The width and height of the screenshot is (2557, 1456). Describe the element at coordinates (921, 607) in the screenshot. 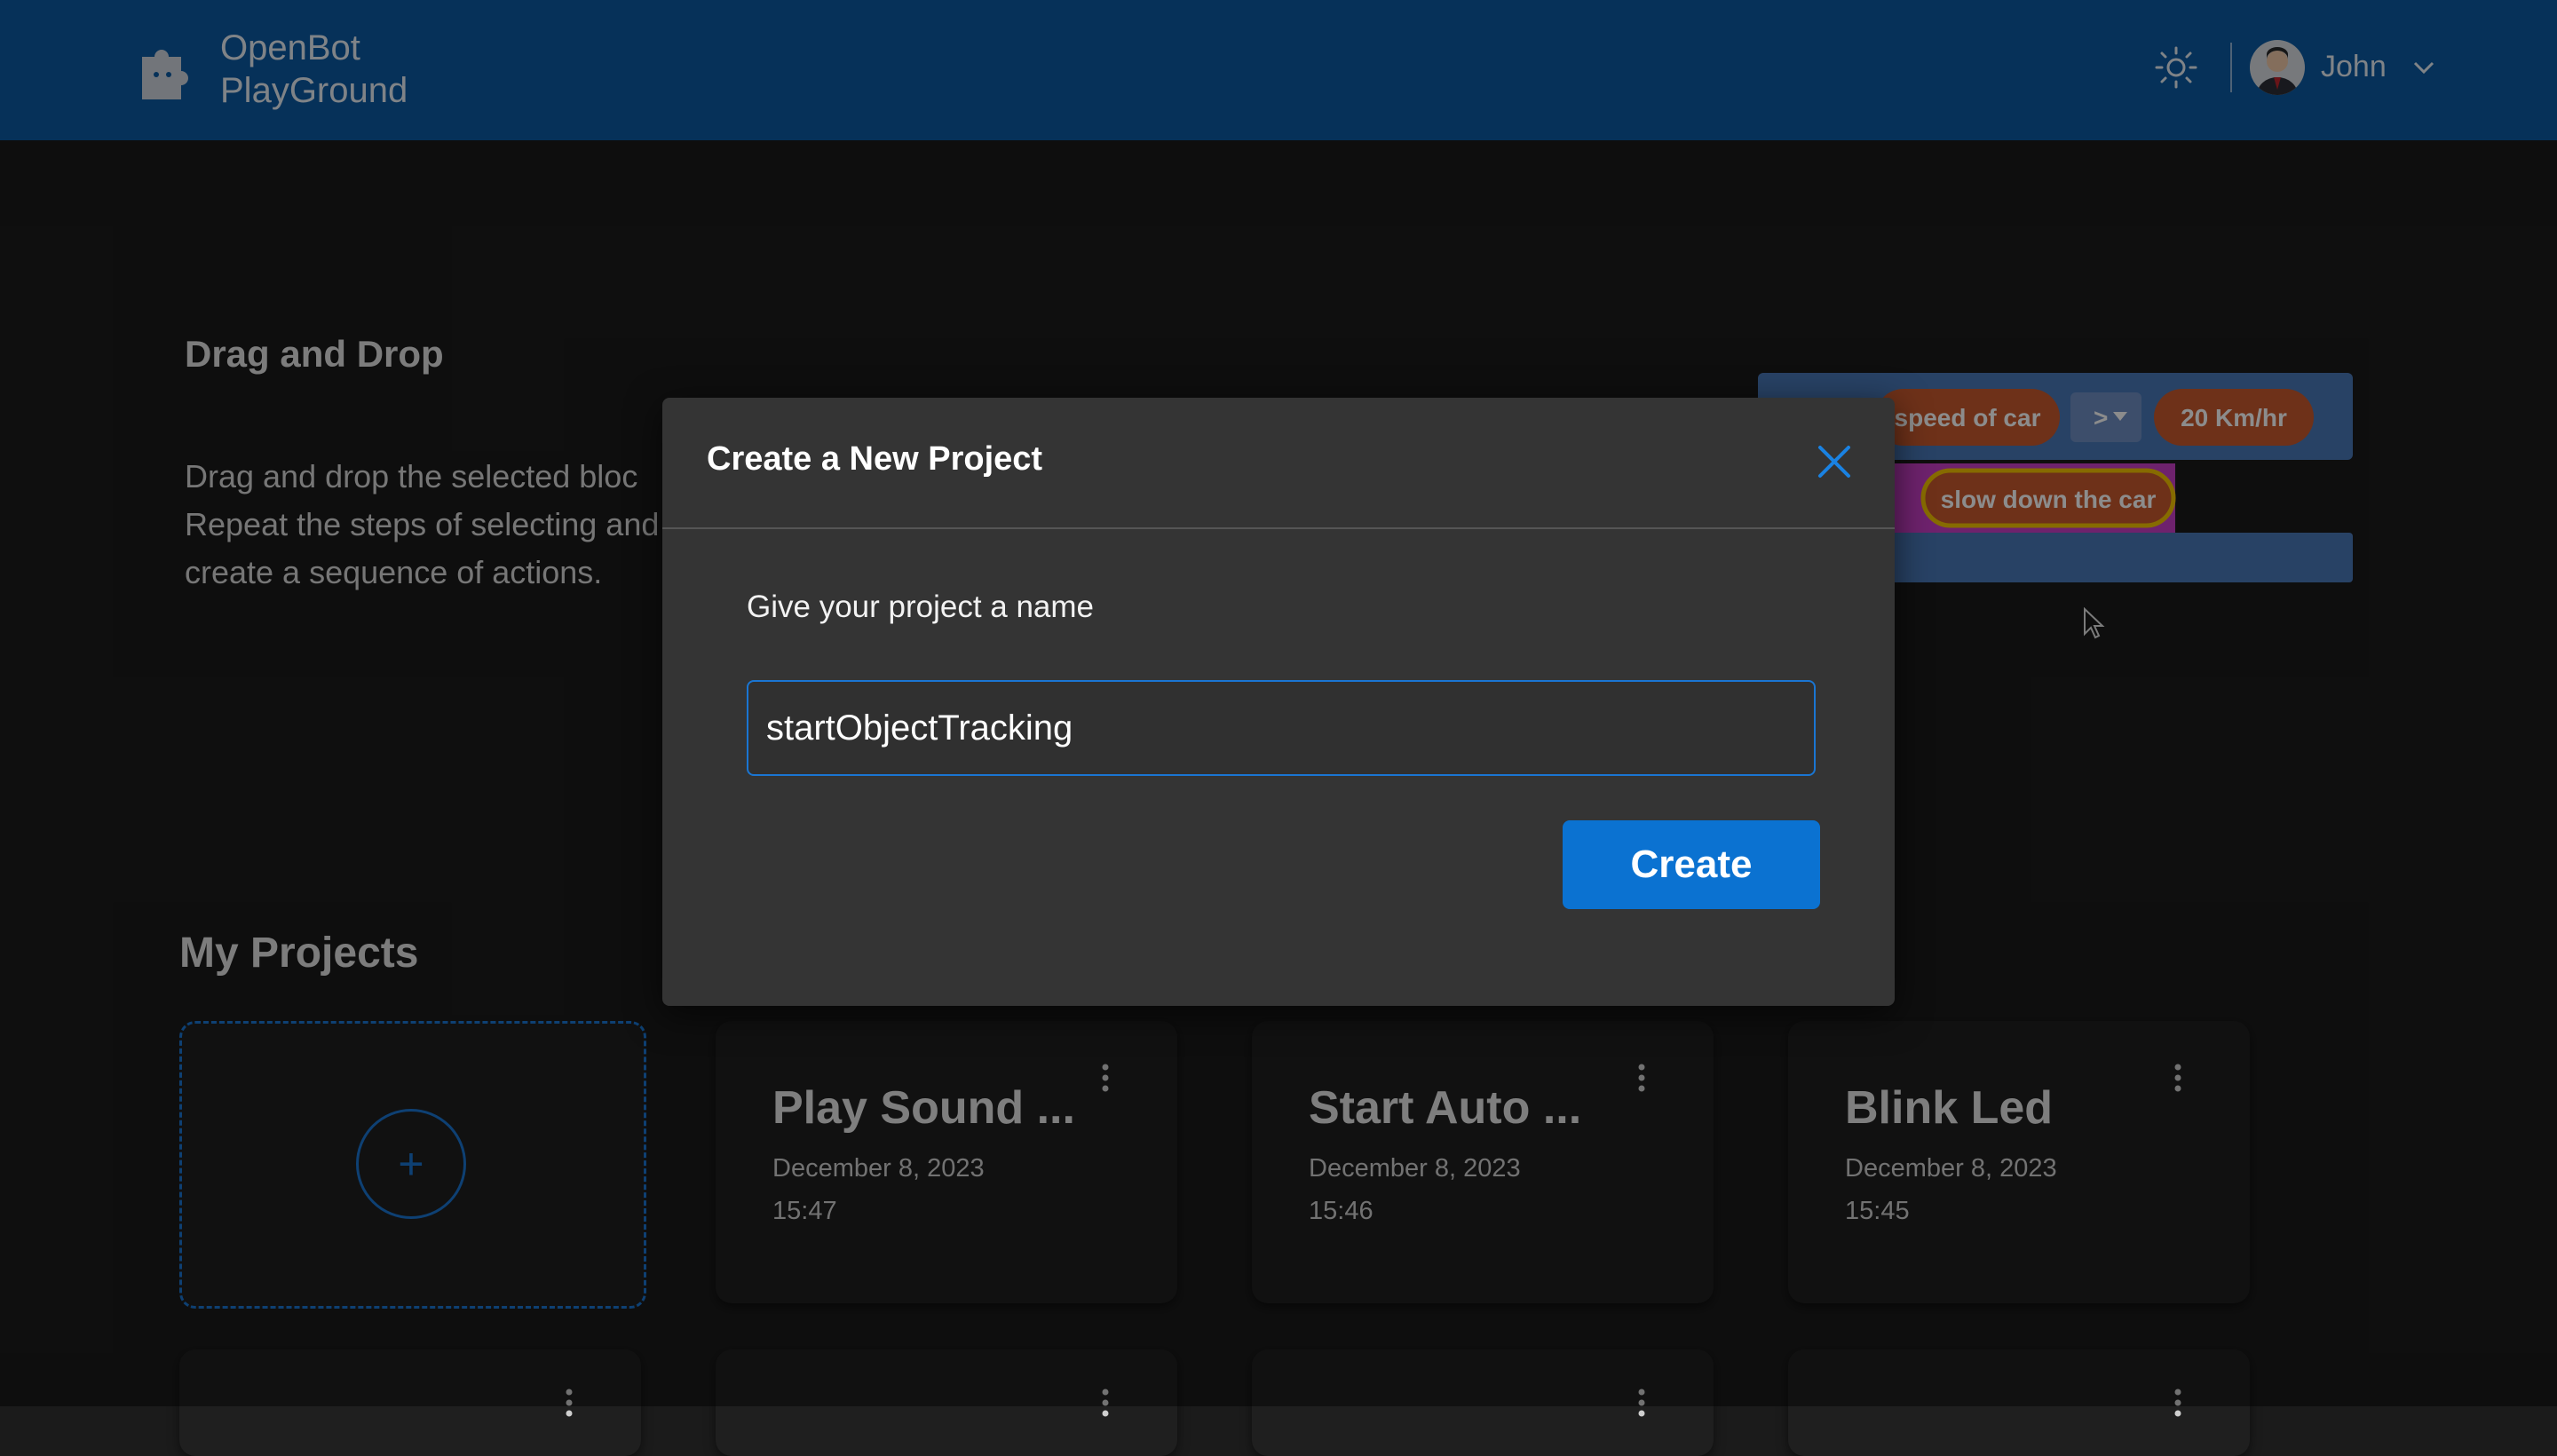

I see `project-name-label: Give your project a name` at that location.